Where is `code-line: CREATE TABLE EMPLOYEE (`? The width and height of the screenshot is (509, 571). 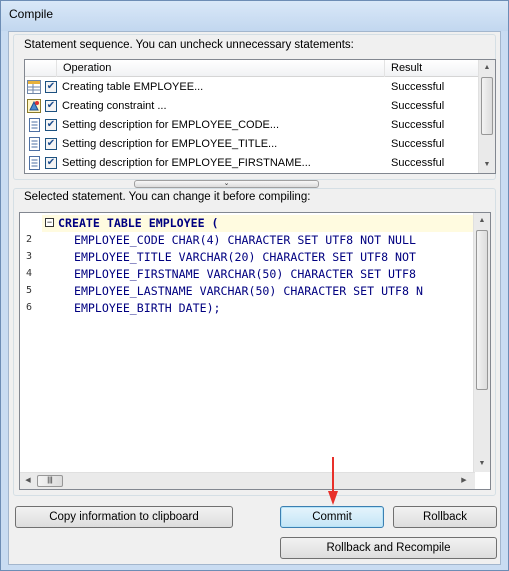
code-line: CREATE TABLE EMPLOYEE ( is located at coordinates (138, 223).